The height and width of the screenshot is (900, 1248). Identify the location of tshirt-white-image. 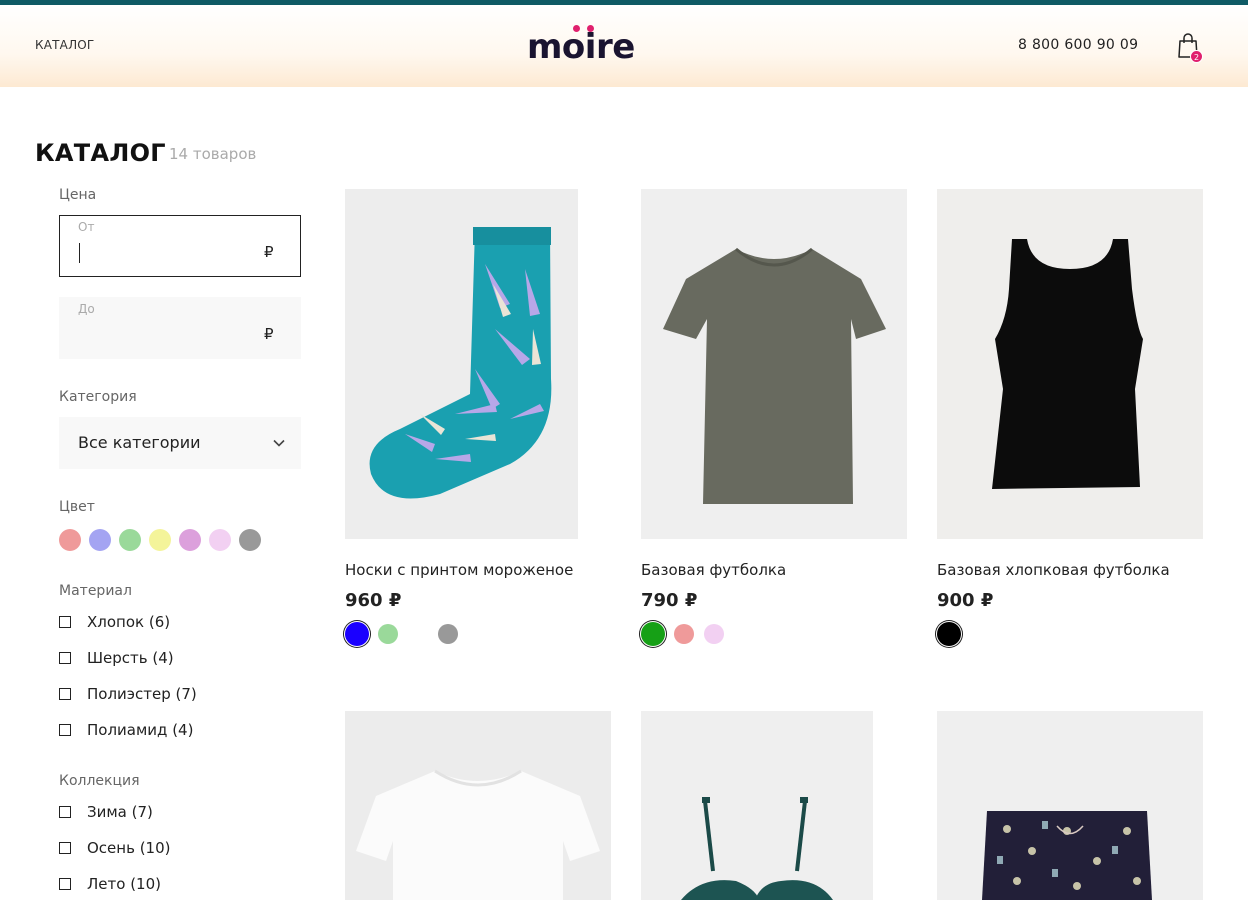
(478, 805).